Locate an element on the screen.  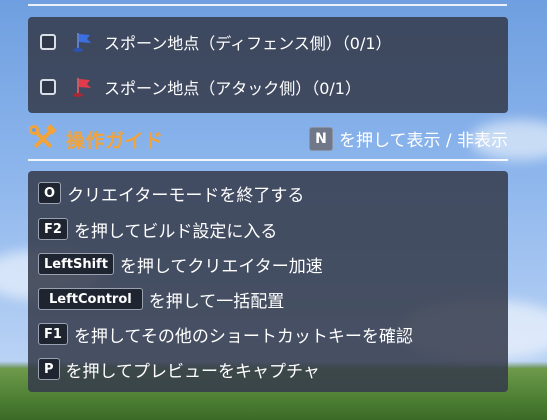
guide-item: LeftControl を押して一括配置 is located at coordinates (161, 299).